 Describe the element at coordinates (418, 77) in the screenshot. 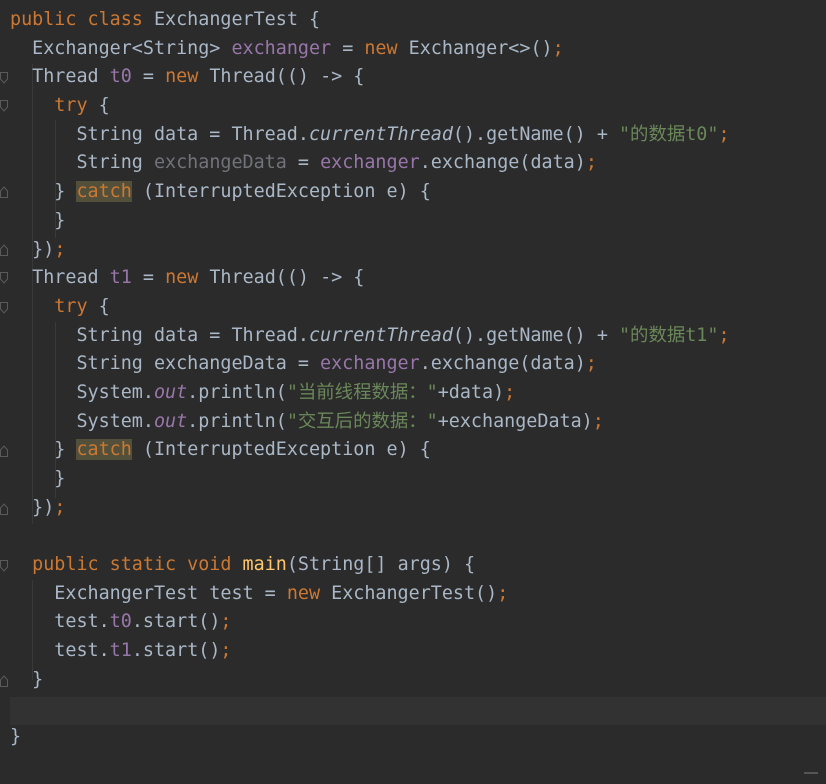

I see `code-line: Thread t0 = new Thread(() -> {` at that location.